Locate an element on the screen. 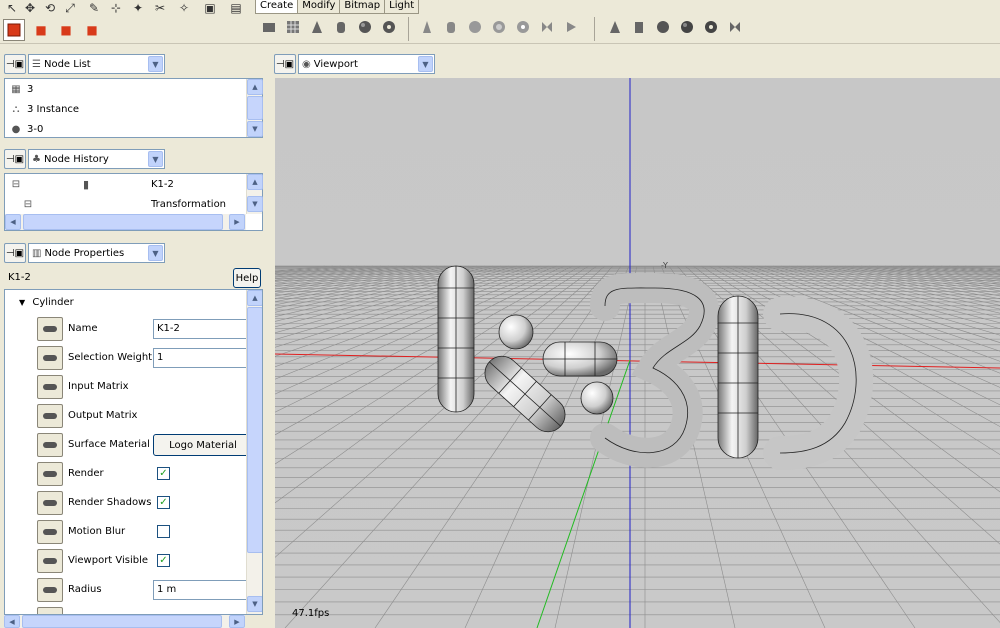  viewport-visible-checkbox: ✓ is located at coordinates (163, 560).